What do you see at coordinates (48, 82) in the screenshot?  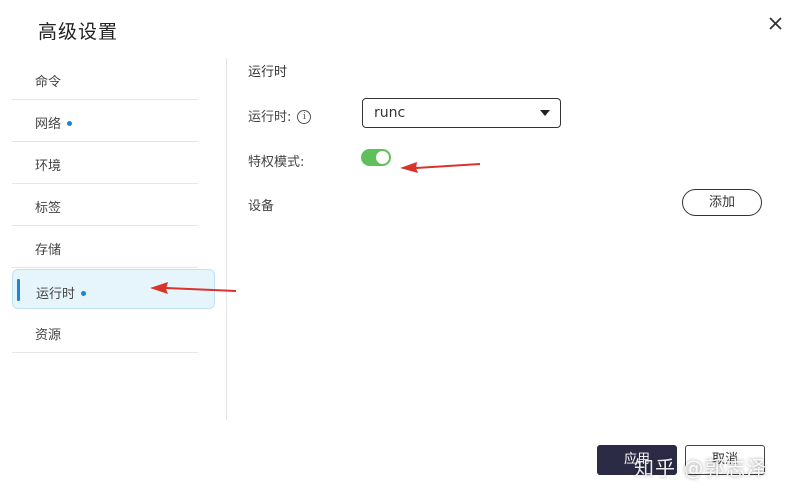 I see `sidebar-item-label: 命令` at bounding box center [48, 82].